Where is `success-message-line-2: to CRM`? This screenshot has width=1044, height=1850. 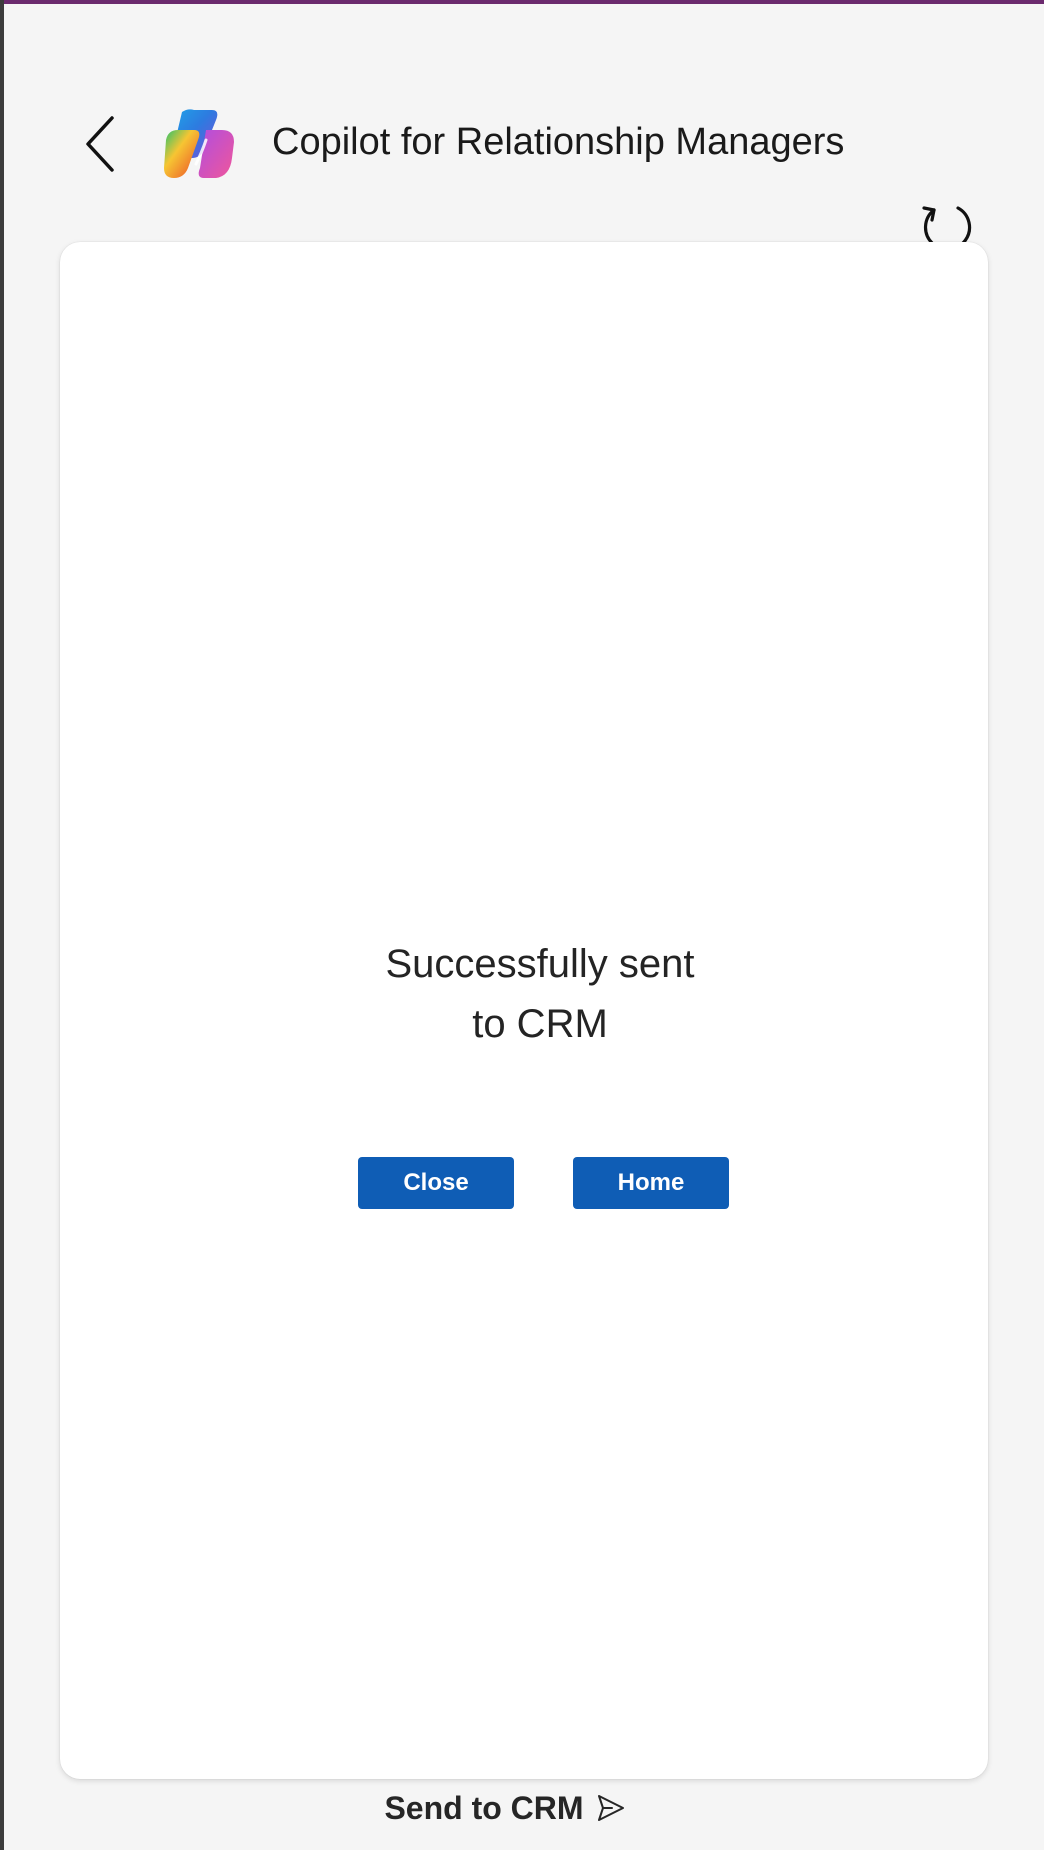 success-message-line-2: to CRM is located at coordinates (540, 1024).